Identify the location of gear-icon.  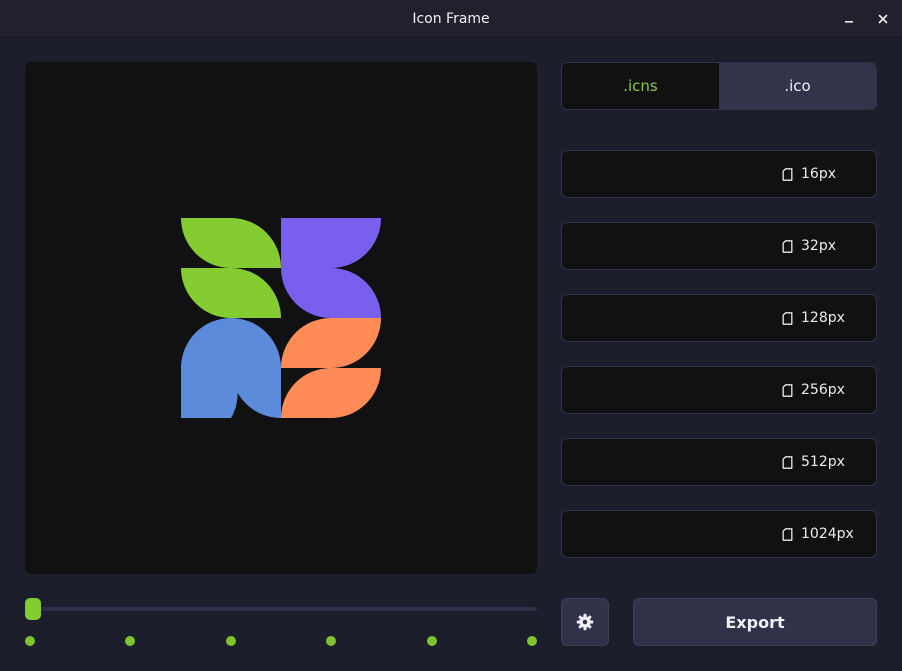
(585, 622).